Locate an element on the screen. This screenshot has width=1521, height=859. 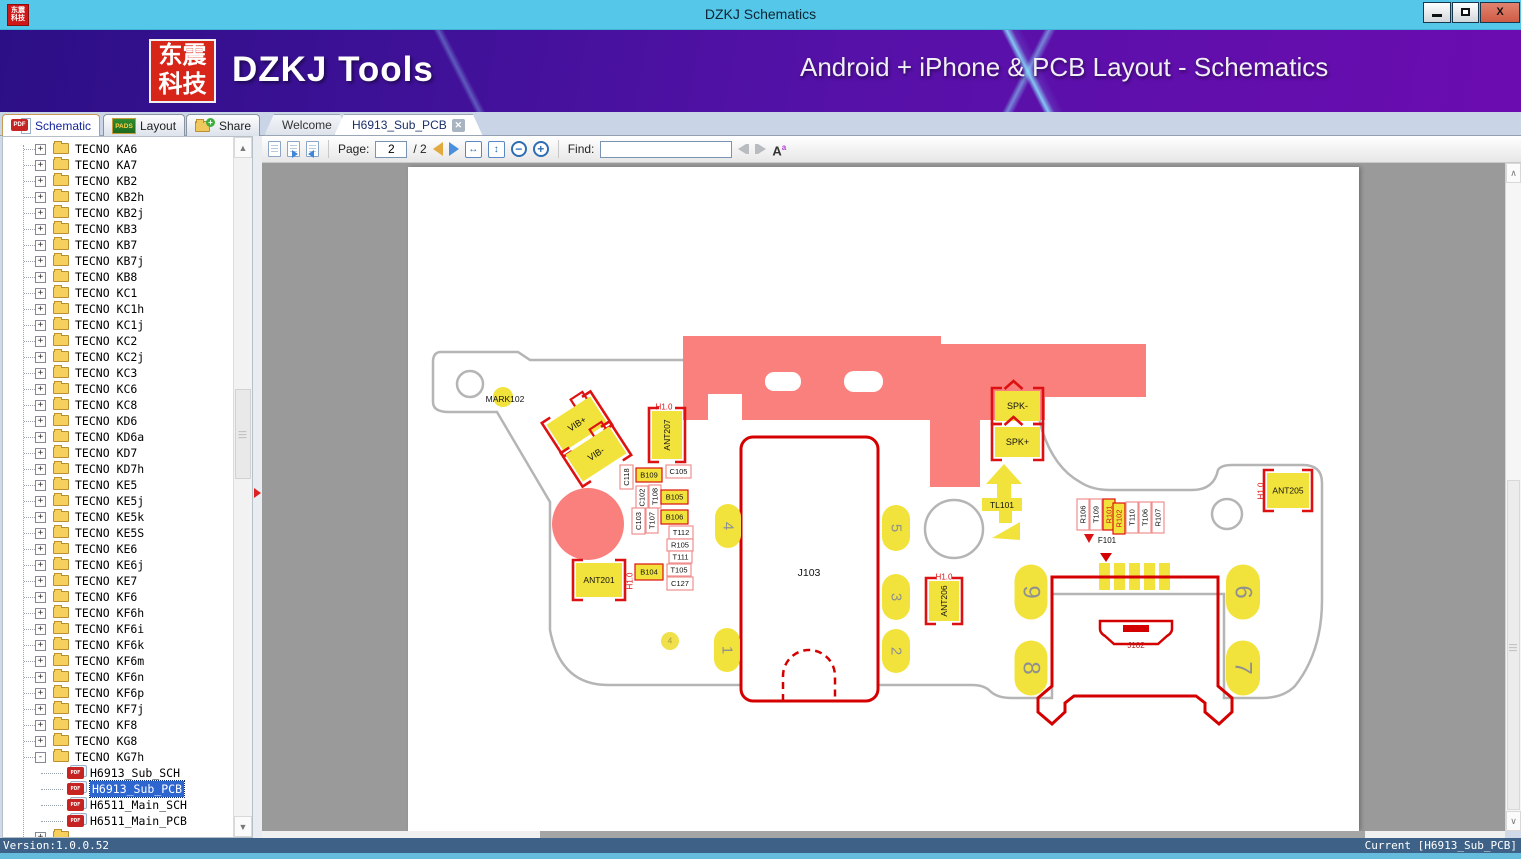
tree-item-folder: + TECNO KE5k is located at coordinates (117, 517).